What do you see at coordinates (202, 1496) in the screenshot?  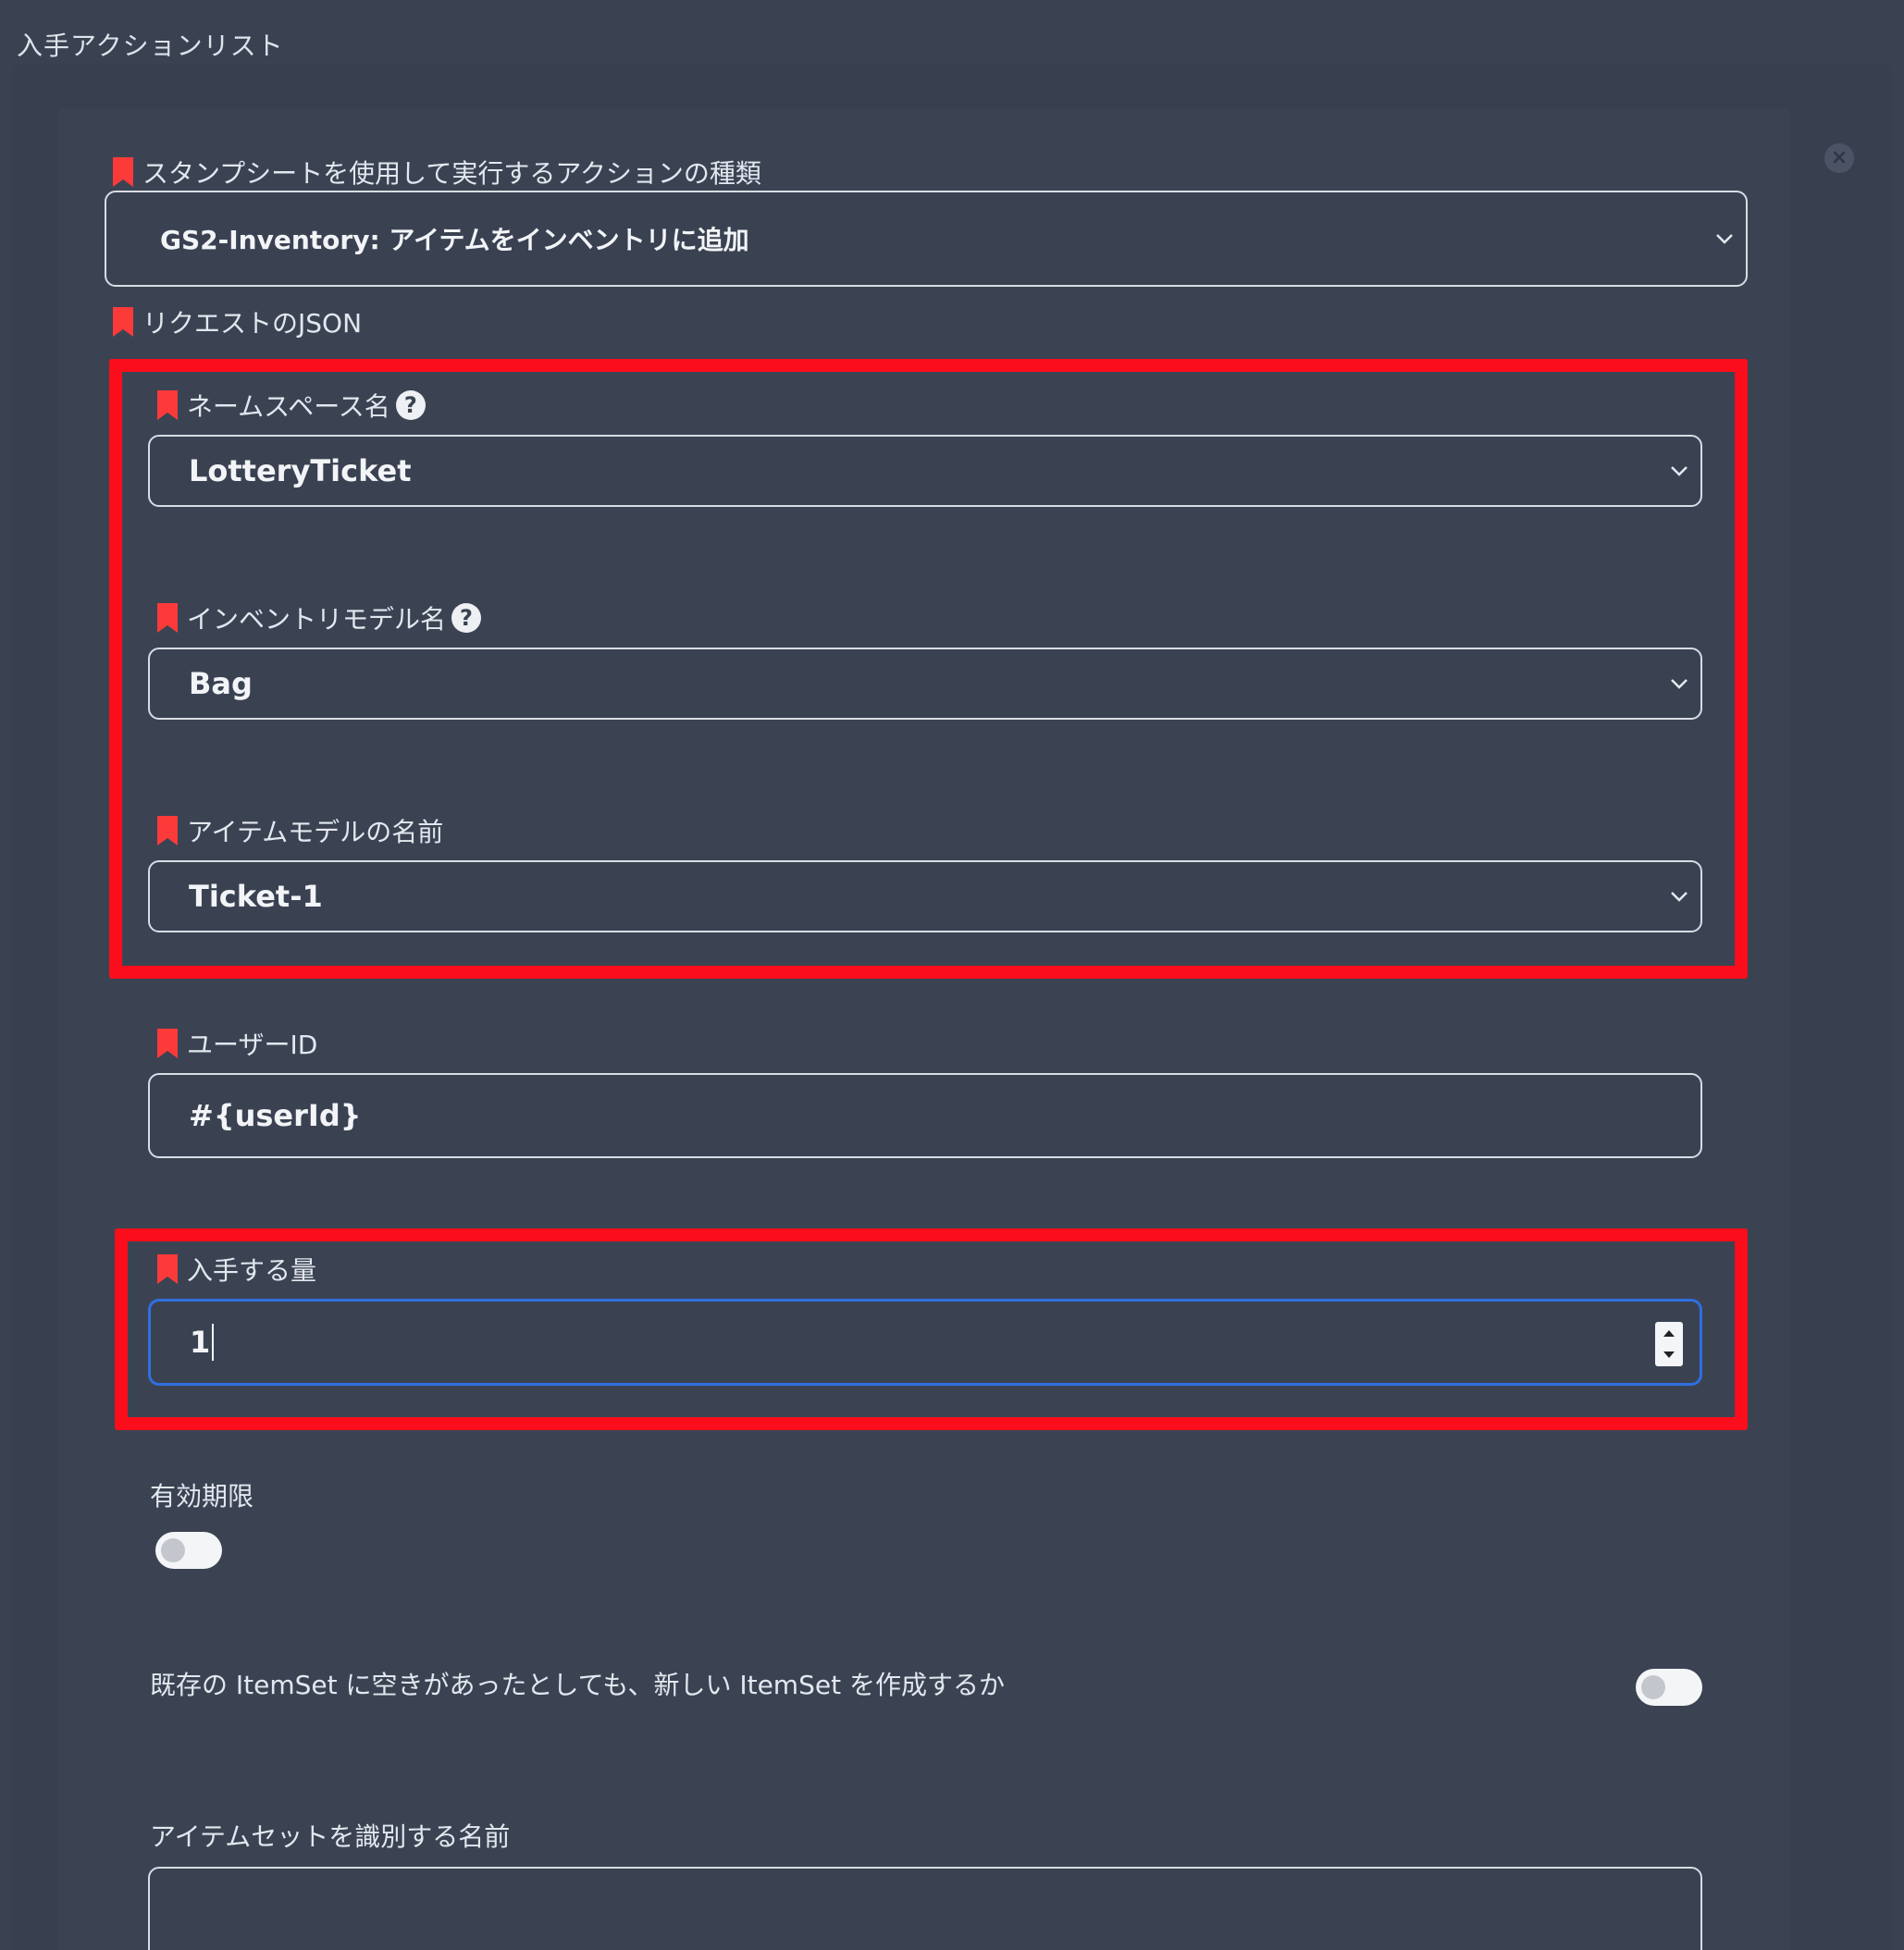 I see `expires-label: 有効期限` at bounding box center [202, 1496].